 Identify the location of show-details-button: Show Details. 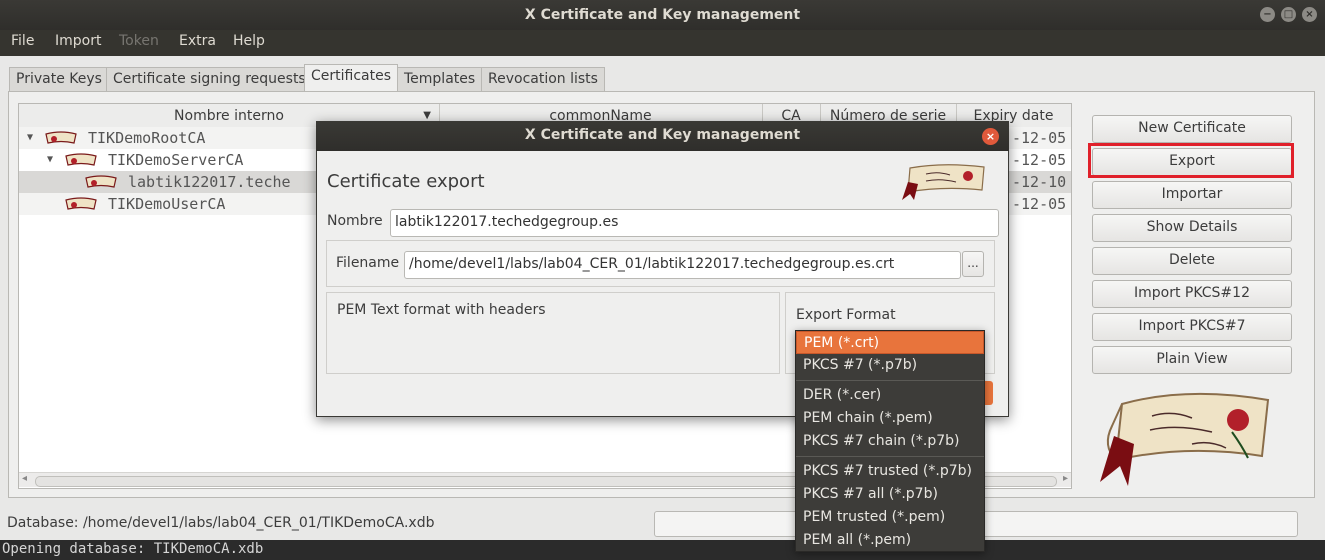
(1192, 228).